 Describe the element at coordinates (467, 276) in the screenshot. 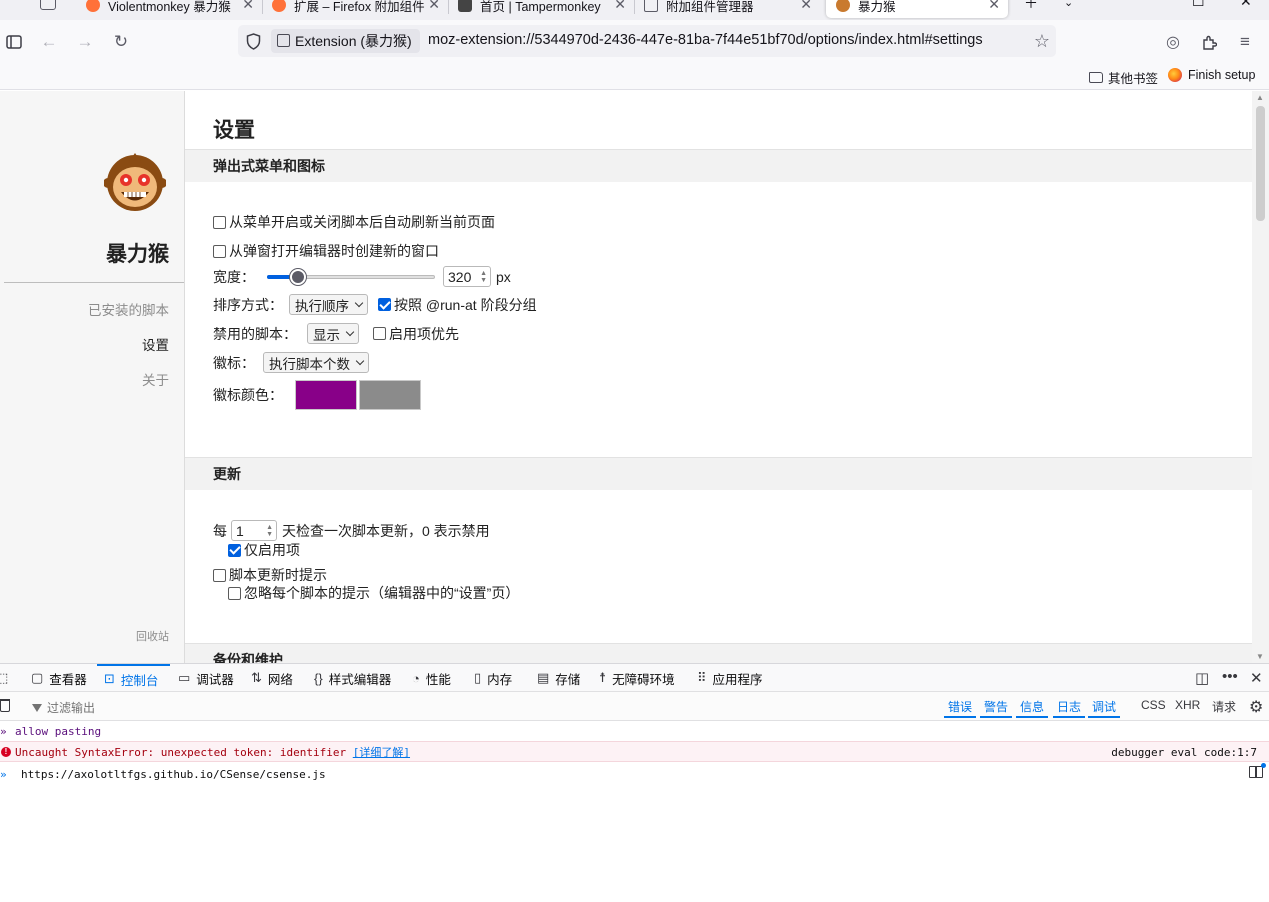

I see `width-number-input: 320 ▲ ▼` at that location.